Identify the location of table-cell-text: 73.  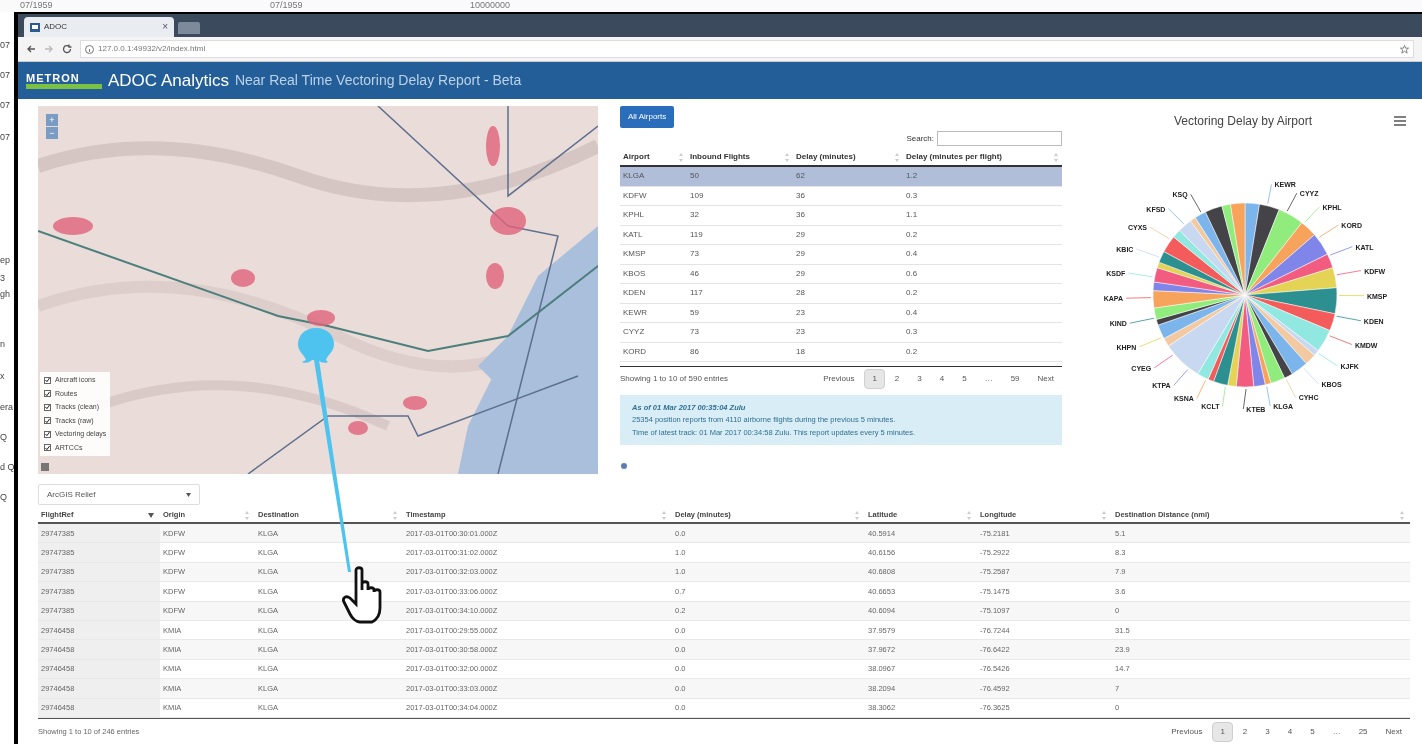
(694, 254).